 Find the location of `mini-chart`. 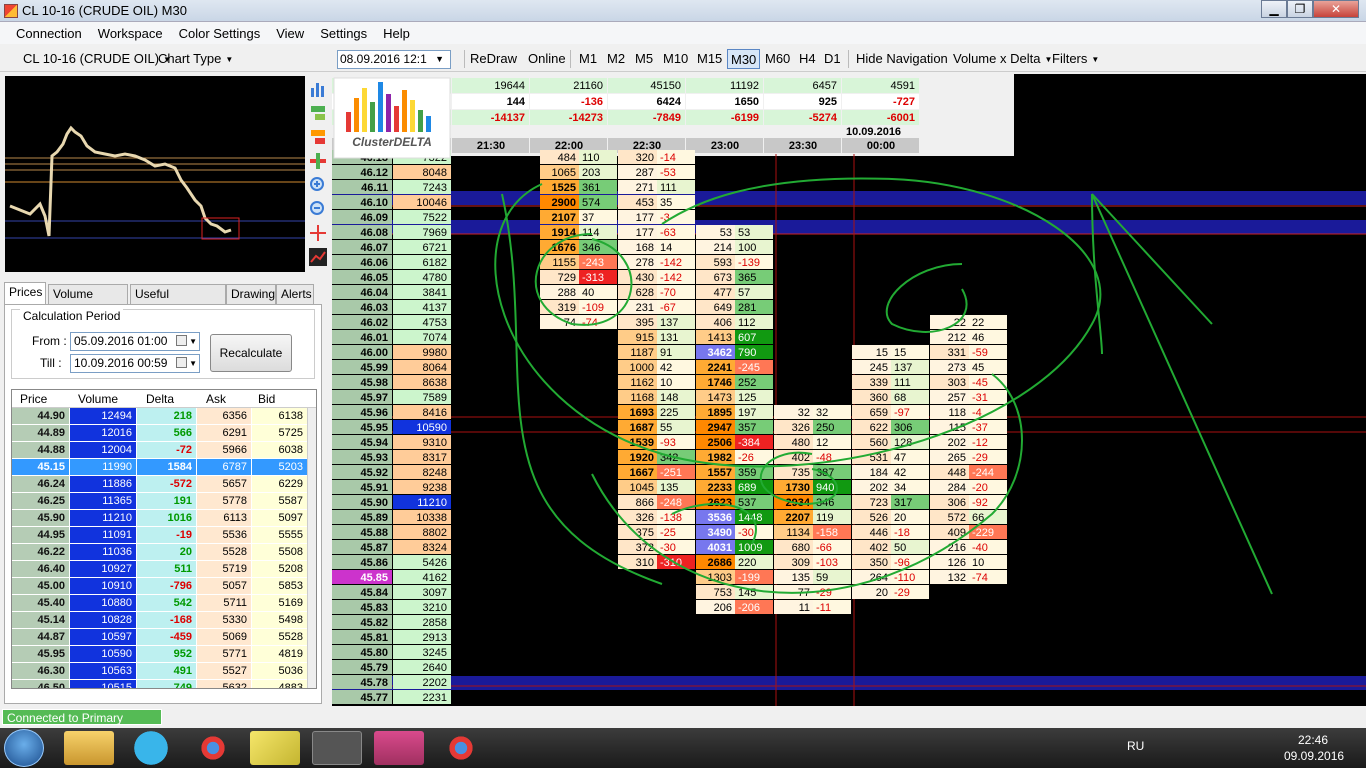

mini-chart is located at coordinates (155, 174).